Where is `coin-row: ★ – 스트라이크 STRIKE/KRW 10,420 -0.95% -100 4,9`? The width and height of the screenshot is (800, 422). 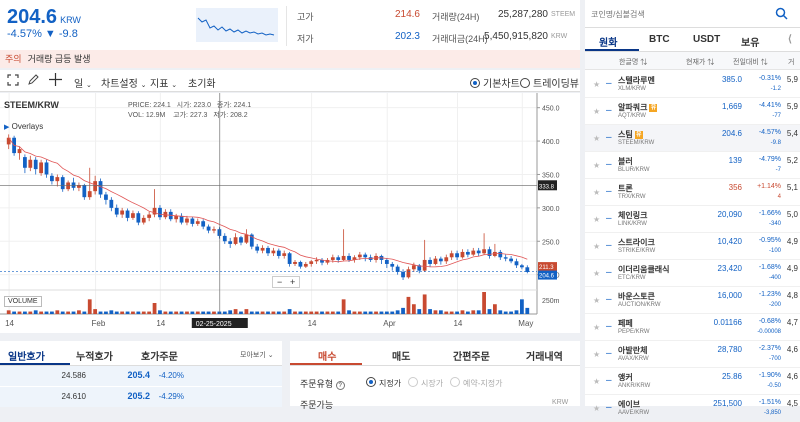
coin-row: ★ – 스트라이크 STRIKE/KRW 10,420 -0.95% -100 4,9 is located at coordinates (692, 246).